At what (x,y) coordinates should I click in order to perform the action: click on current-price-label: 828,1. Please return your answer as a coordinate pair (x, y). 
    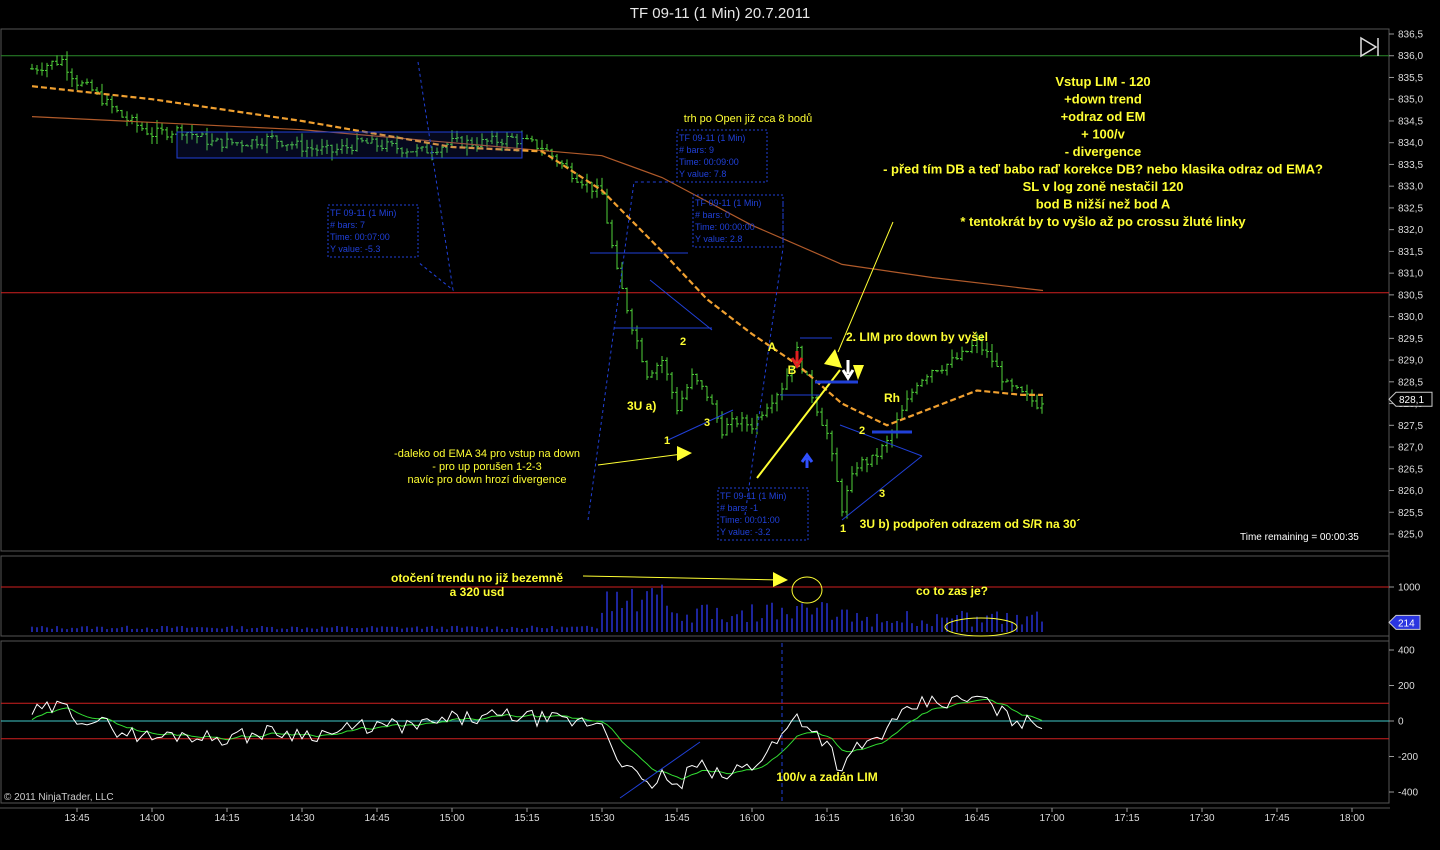
    Looking at the image, I should click on (1411, 400).